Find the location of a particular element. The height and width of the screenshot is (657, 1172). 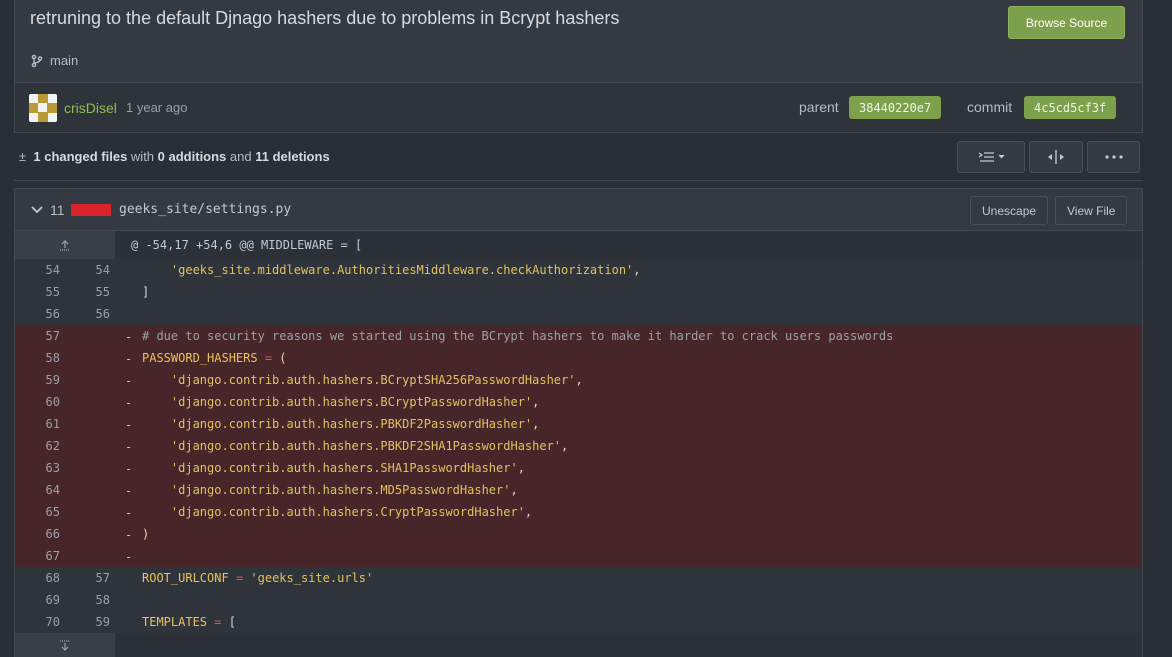

branch-indicator: main is located at coordinates (54, 60).